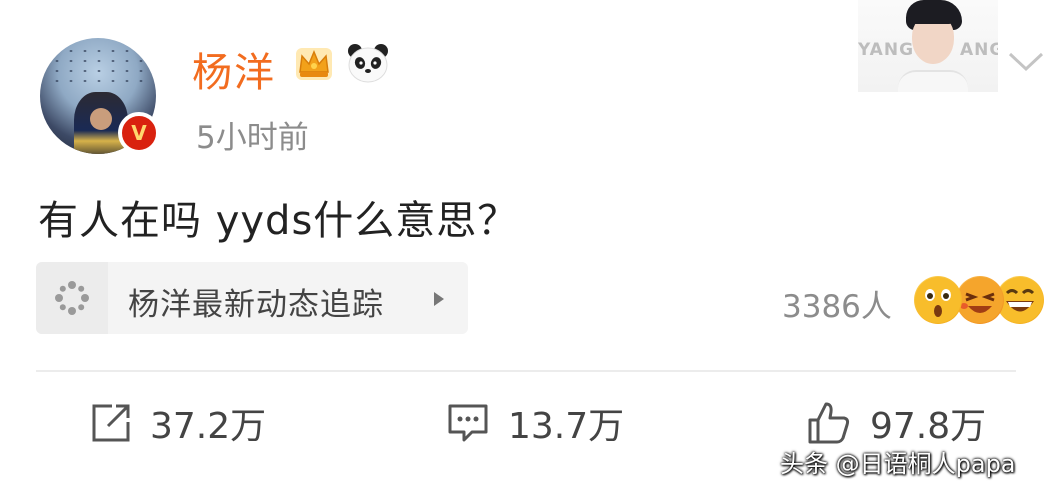  Describe the element at coordinates (829, 423) in the screenshot. I see `thumbs-up-icon` at that location.